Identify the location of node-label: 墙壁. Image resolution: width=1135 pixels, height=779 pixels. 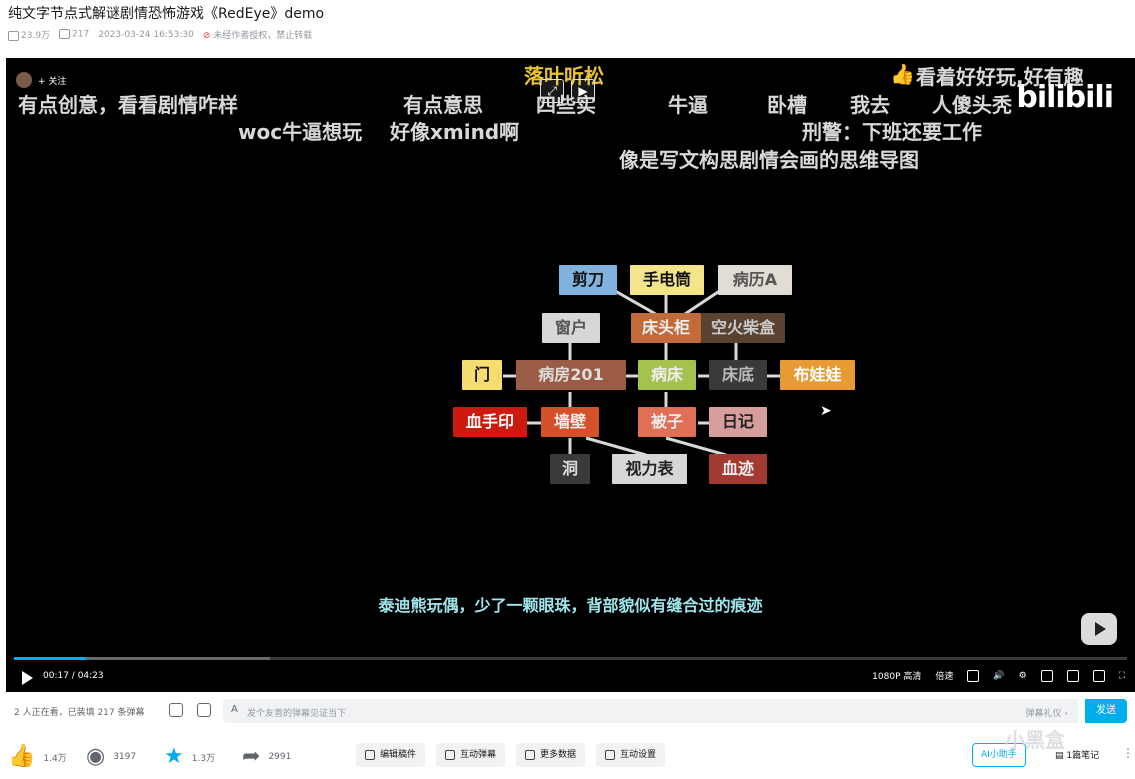
(569, 421).